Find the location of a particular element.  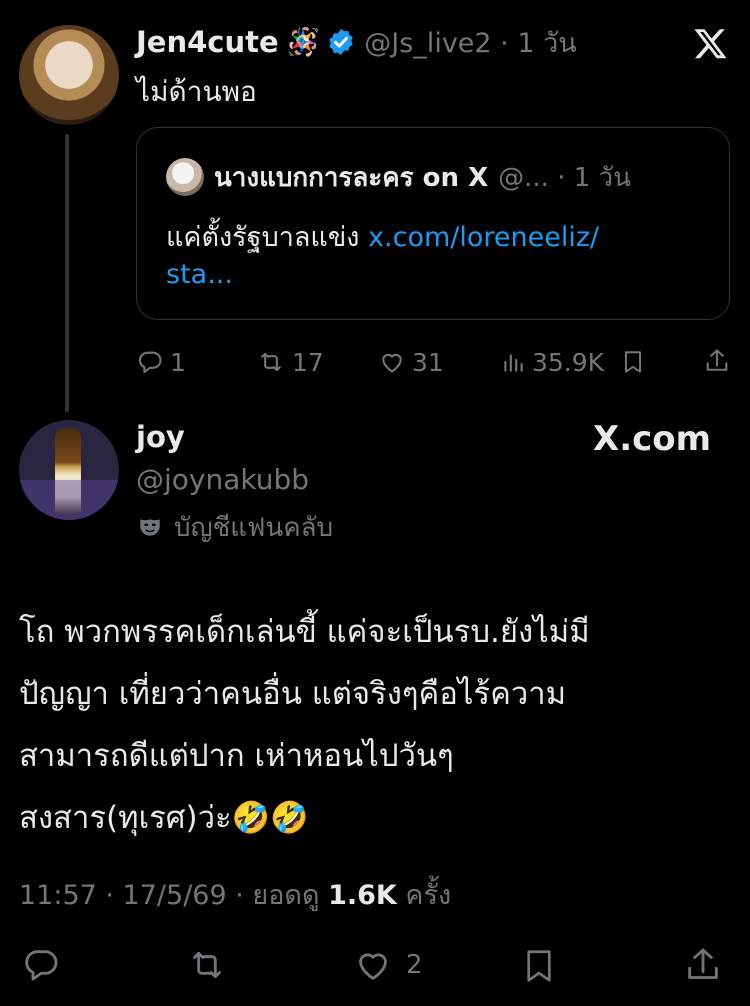

embedded-handle-time: @... · 1 วัน is located at coordinates (564, 177).